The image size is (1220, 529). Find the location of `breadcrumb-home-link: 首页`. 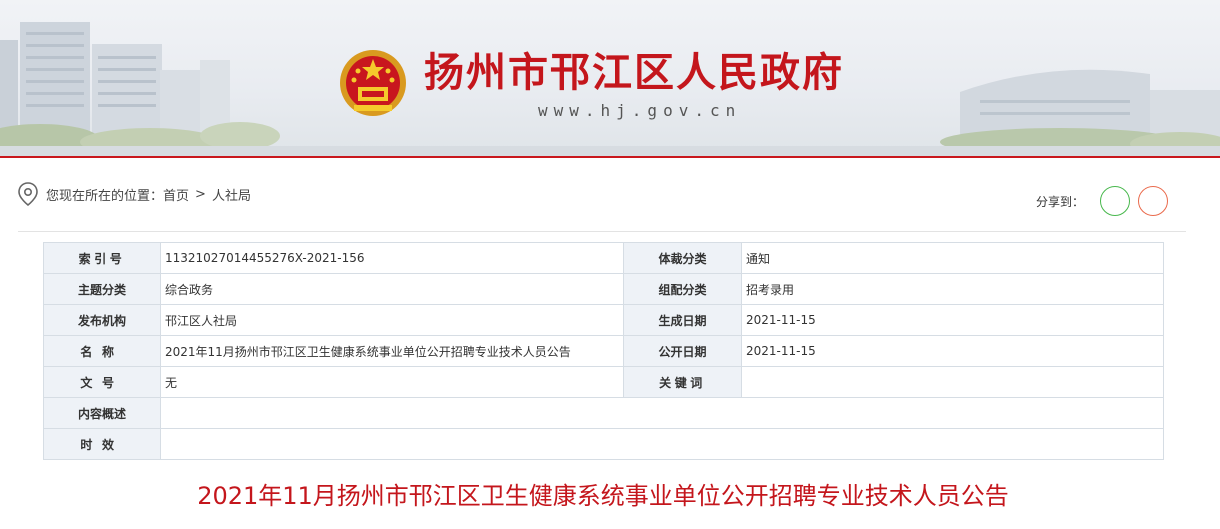

breadcrumb-home-link: 首页 is located at coordinates (176, 194).